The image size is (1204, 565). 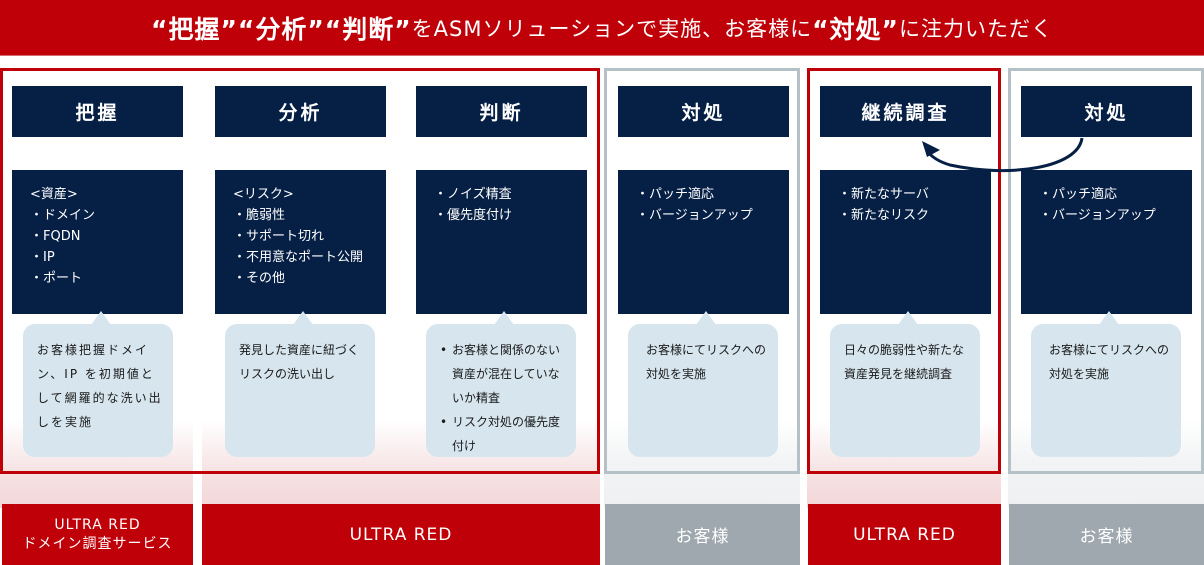 What do you see at coordinates (703, 111) in the screenshot?
I see `step-title-respond: 対処` at bounding box center [703, 111].